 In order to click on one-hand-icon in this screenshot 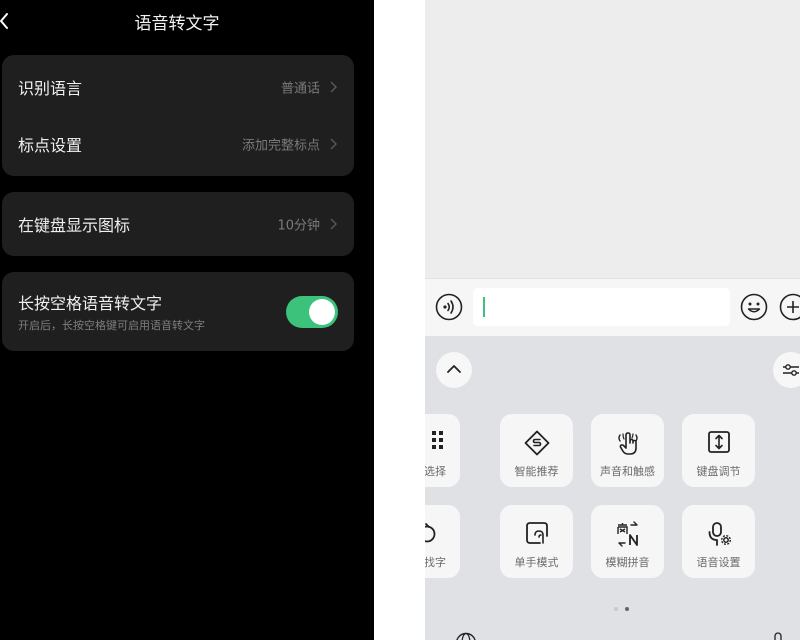, I will do `click(536, 533)`.